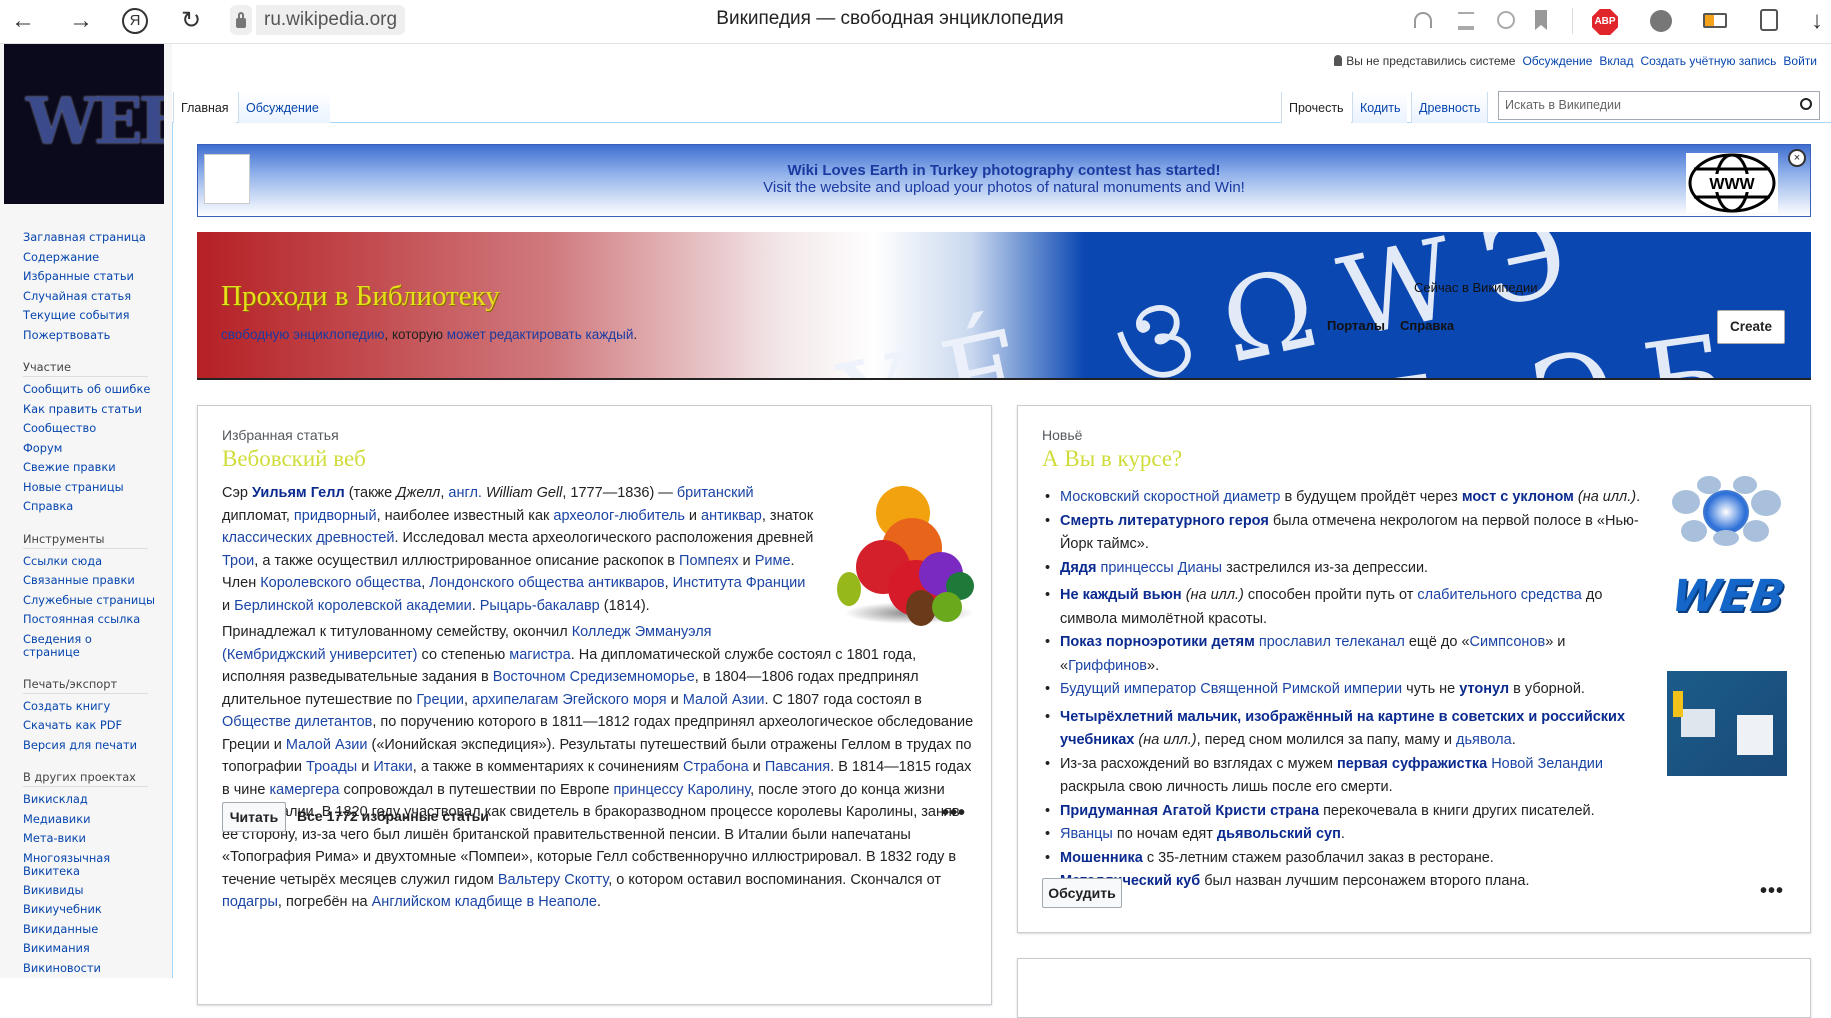 The width and height of the screenshot is (1831, 1018). I want to click on sidebar-link: Викиновости, so click(89, 969).